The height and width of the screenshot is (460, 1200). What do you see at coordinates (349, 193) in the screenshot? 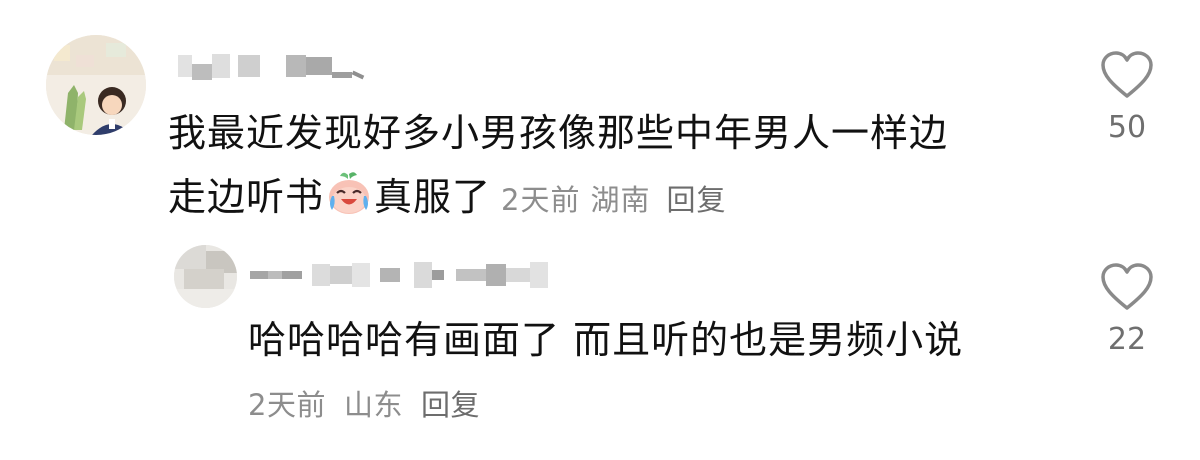
I see `crying-laughing-emoji-icon` at bounding box center [349, 193].